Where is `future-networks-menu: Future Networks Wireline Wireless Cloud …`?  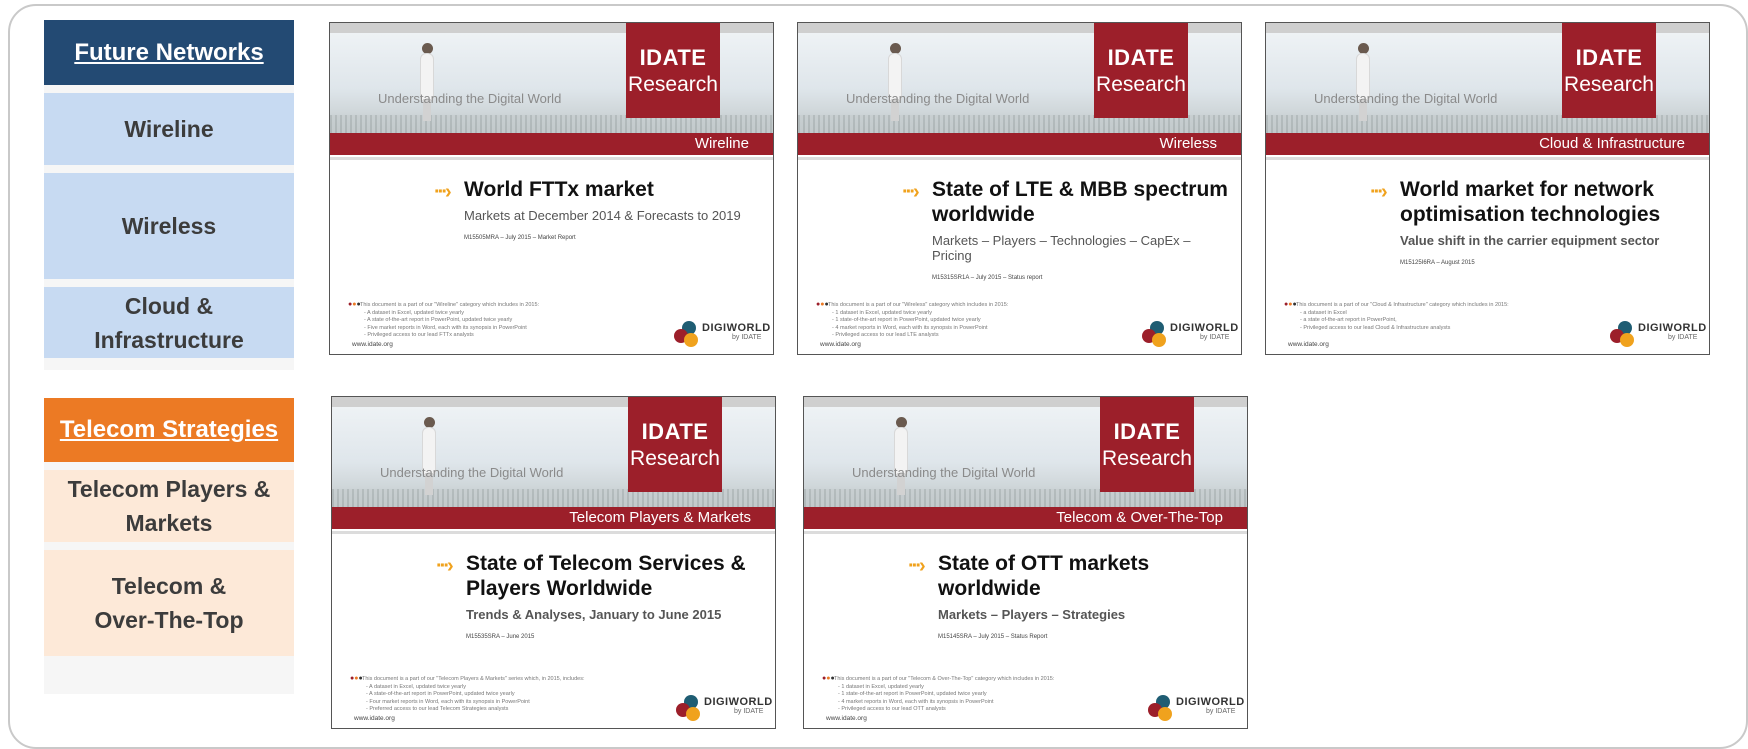
future-networks-menu: Future Networks Wireline Wireless Cloud … is located at coordinates (169, 195).